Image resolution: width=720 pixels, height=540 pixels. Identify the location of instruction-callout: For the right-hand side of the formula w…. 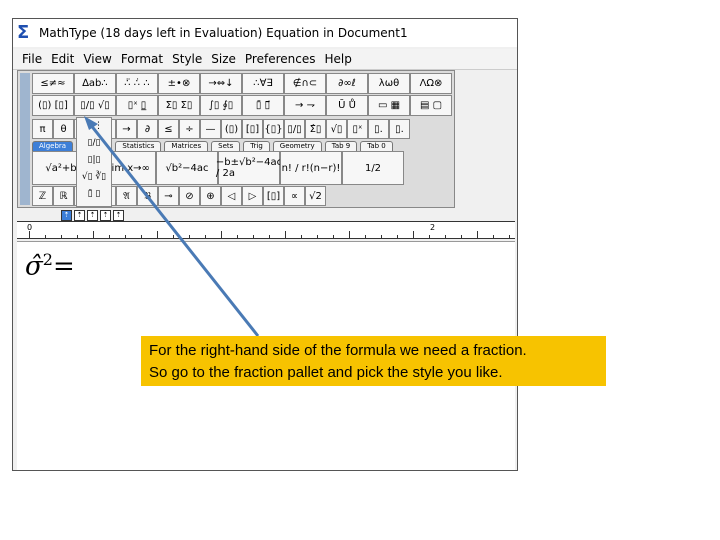
(373, 361).